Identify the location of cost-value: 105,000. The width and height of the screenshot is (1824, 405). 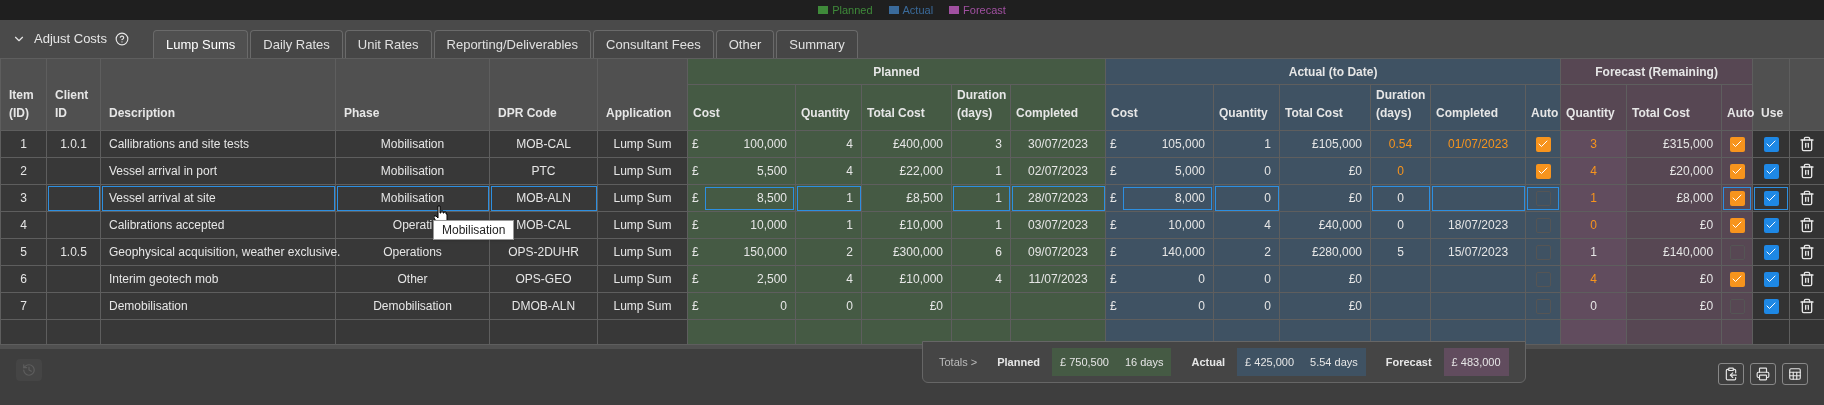
(1183, 144).